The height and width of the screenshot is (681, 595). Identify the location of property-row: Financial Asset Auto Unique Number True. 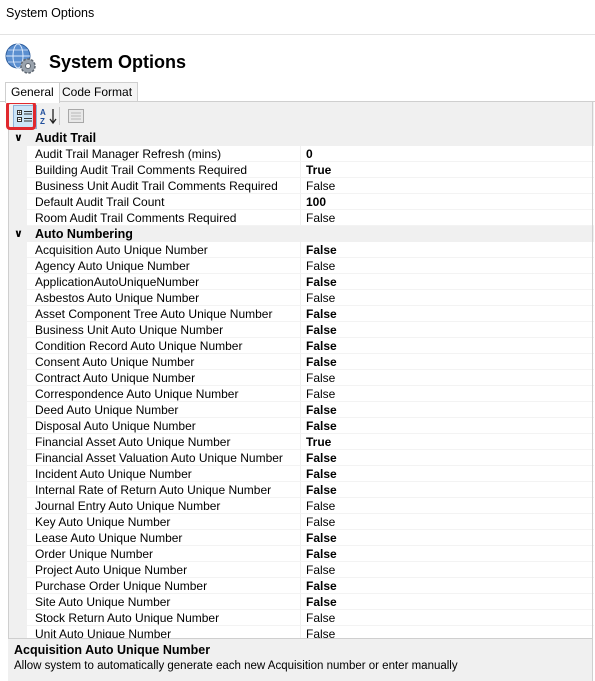
(301, 442).